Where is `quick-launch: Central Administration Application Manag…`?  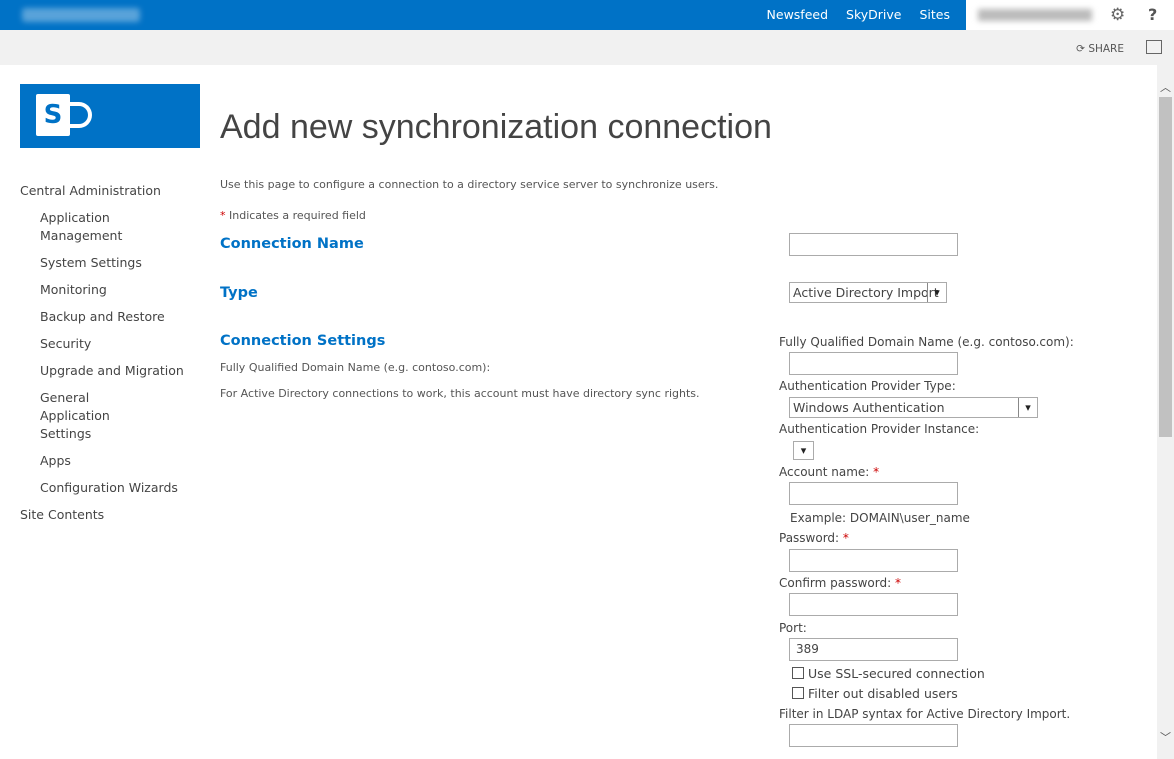
quick-launch: Central Administration Application Manag… is located at coordinates (102, 357).